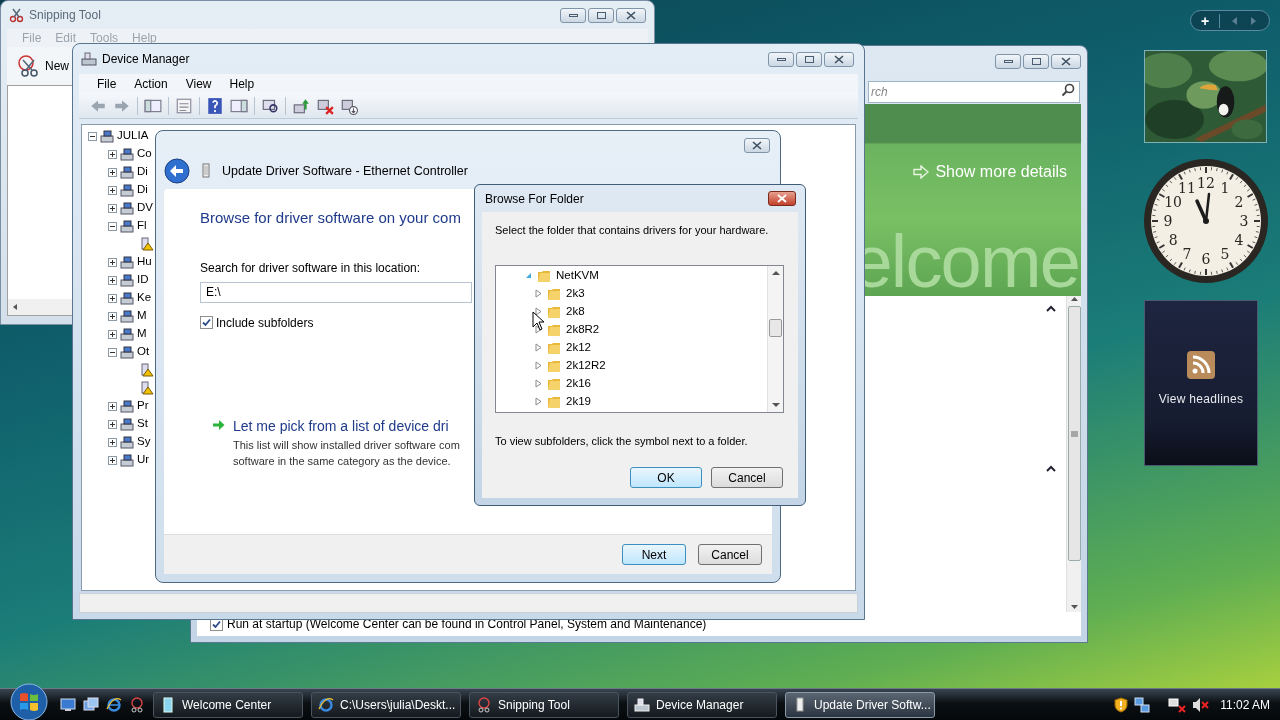 The width and height of the screenshot is (1280, 720). What do you see at coordinates (133, 136) in the screenshot?
I see `tree-item: JULIA` at bounding box center [133, 136].